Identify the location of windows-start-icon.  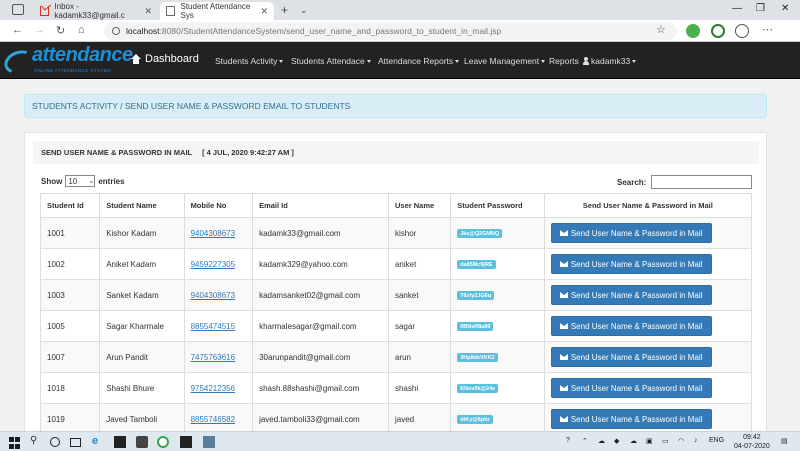
(15, 443).